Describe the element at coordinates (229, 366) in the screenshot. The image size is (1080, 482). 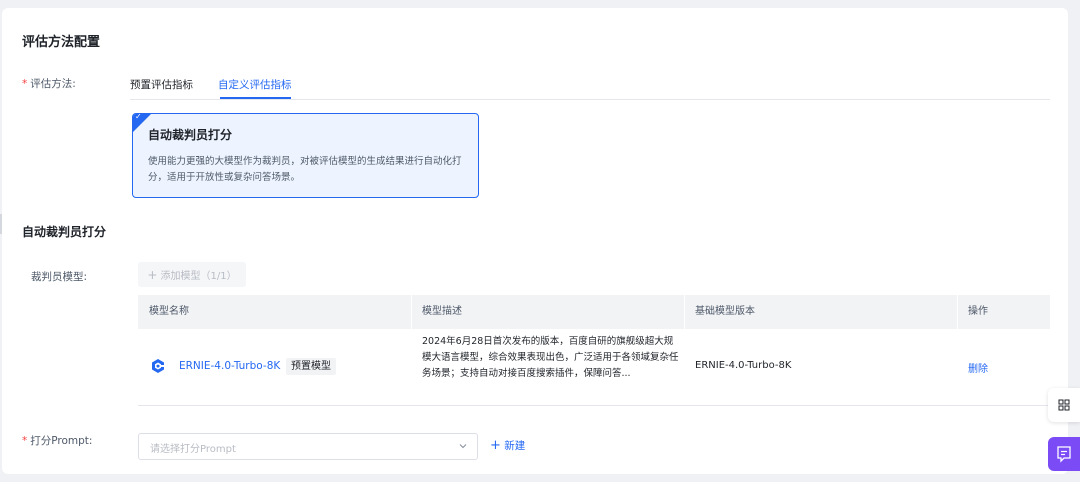
I see `model-name-link: ERNIE-4.0-Turbo-8K` at that location.